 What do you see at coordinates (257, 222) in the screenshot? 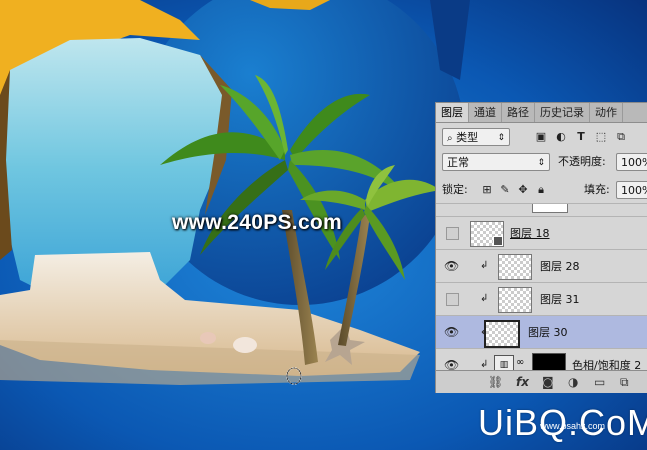
I see `watermark-text: www.240PS.com` at bounding box center [257, 222].